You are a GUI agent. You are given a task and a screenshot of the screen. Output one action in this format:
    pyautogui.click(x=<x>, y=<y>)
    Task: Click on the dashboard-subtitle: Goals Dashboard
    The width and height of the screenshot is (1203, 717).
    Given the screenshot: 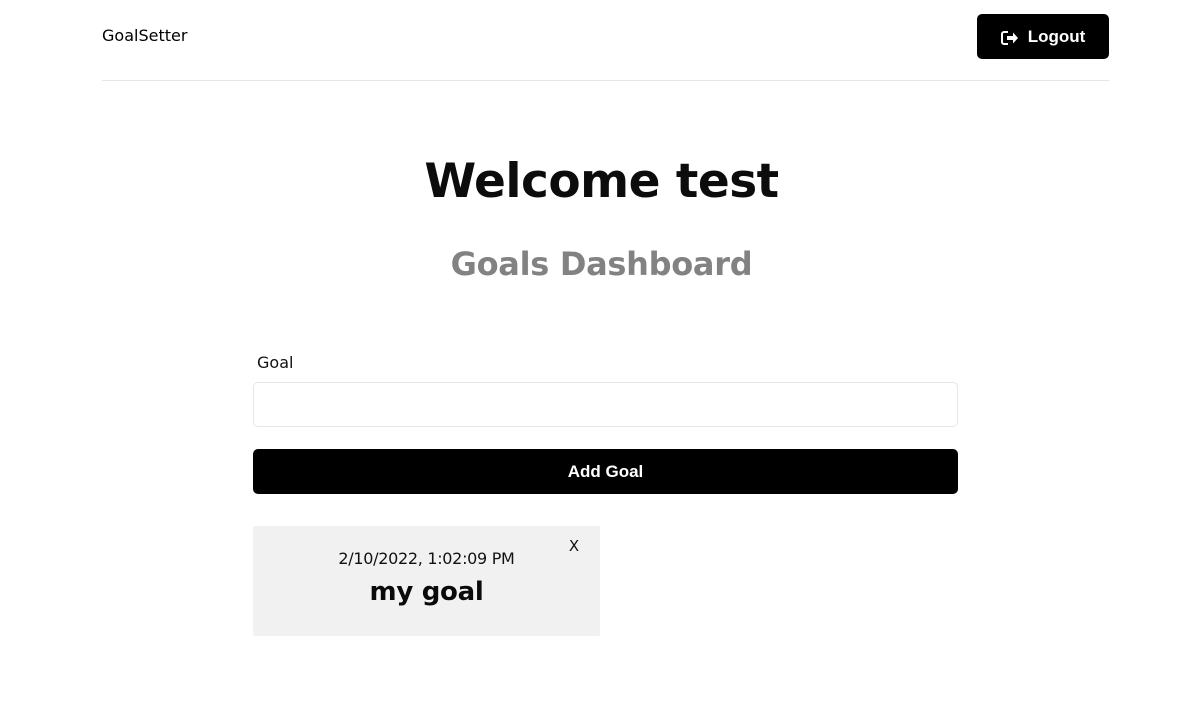 What is the action you would take?
    pyautogui.click(x=601, y=264)
    